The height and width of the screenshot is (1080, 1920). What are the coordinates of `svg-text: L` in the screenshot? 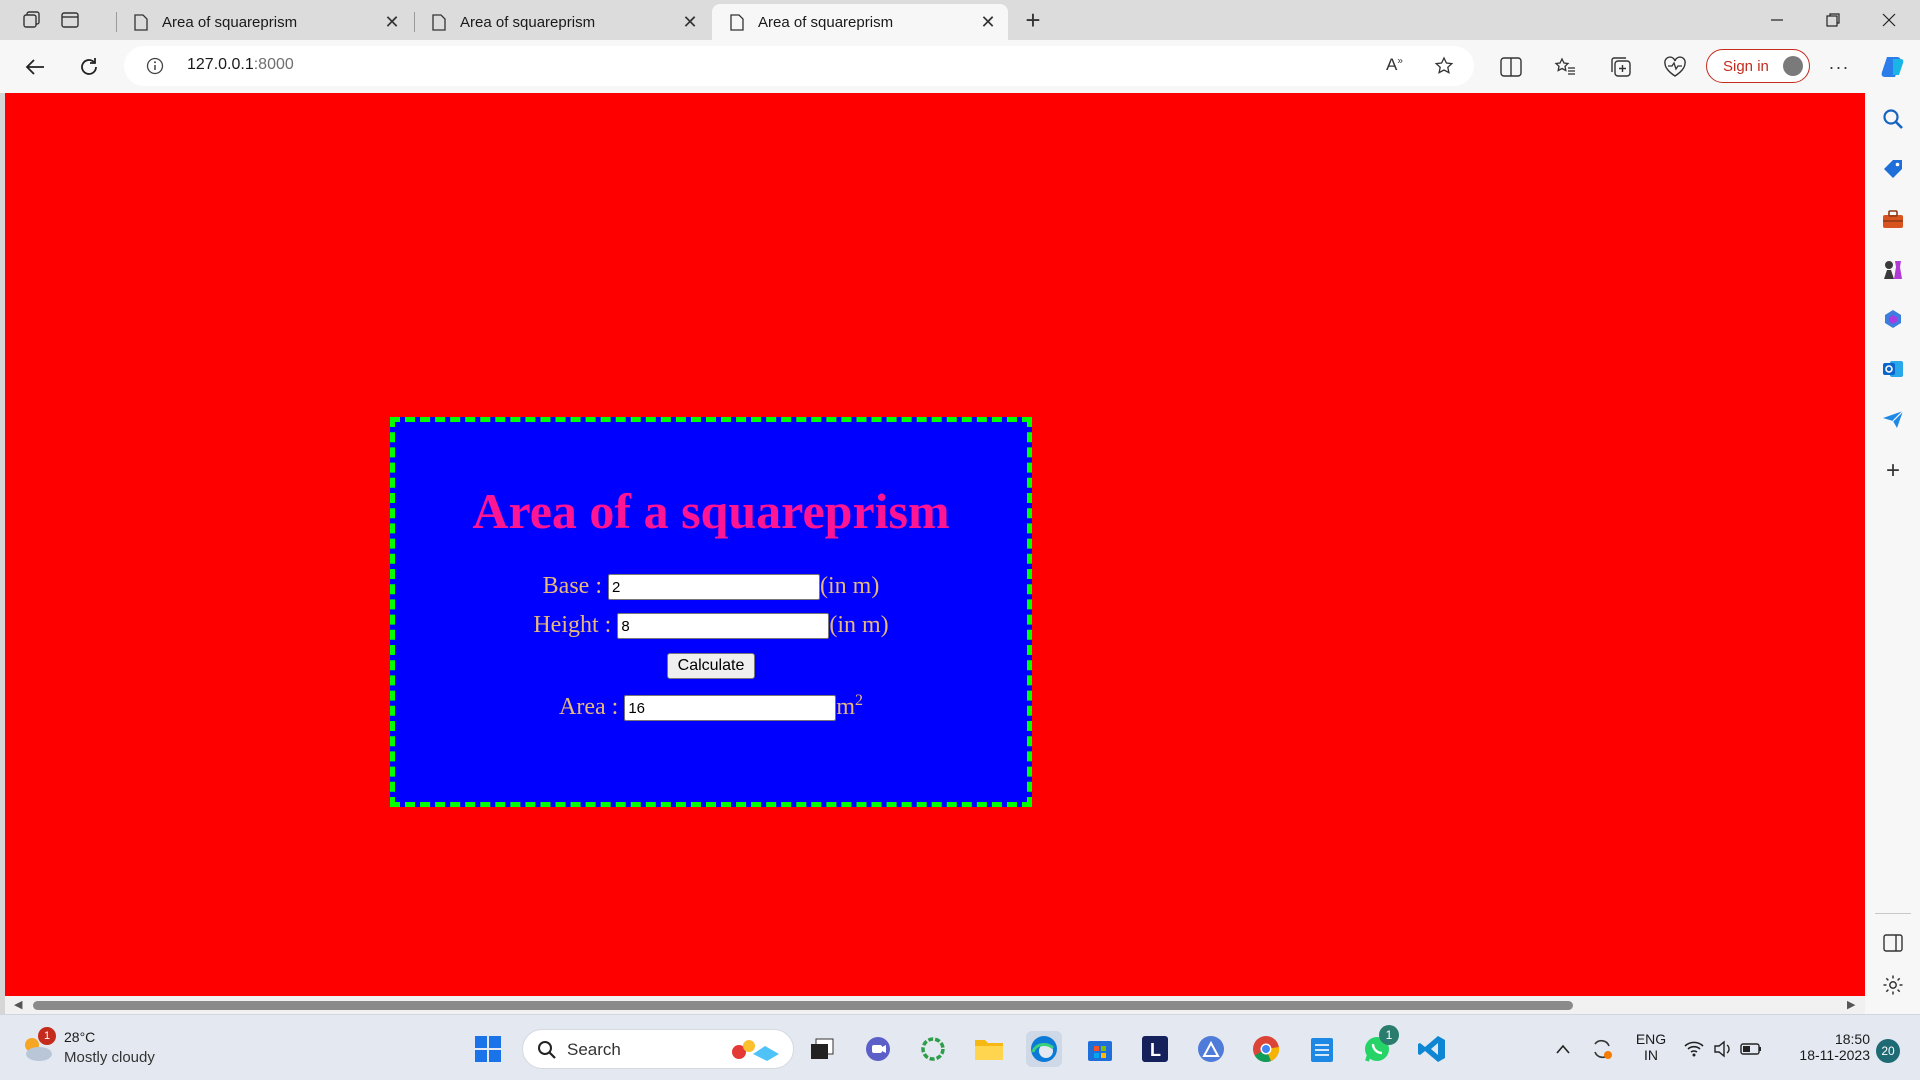 It's located at (1155, 1050).